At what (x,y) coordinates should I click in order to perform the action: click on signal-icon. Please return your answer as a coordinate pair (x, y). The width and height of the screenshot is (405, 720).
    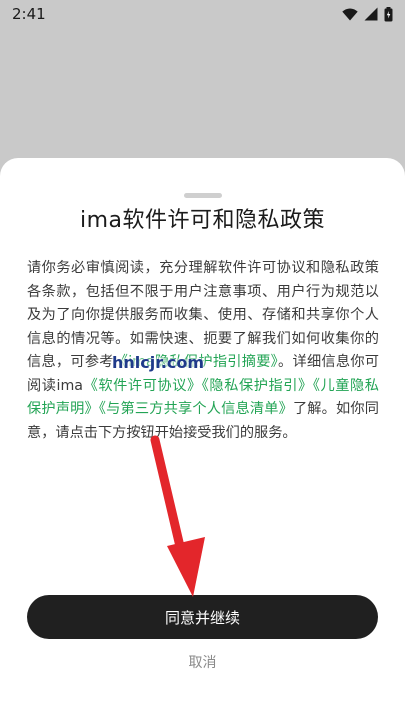
    Looking at the image, I should click on (371, 14).